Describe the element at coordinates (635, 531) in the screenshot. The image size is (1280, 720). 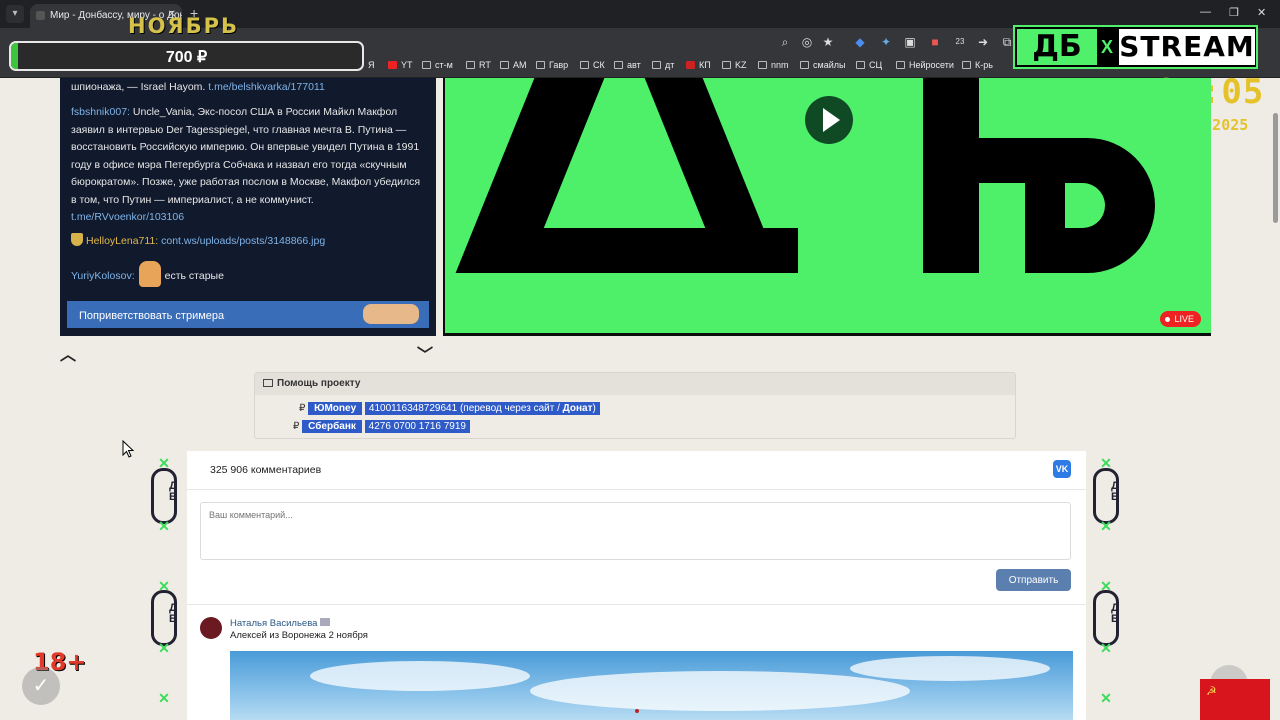
I see `comment-input` at that location.